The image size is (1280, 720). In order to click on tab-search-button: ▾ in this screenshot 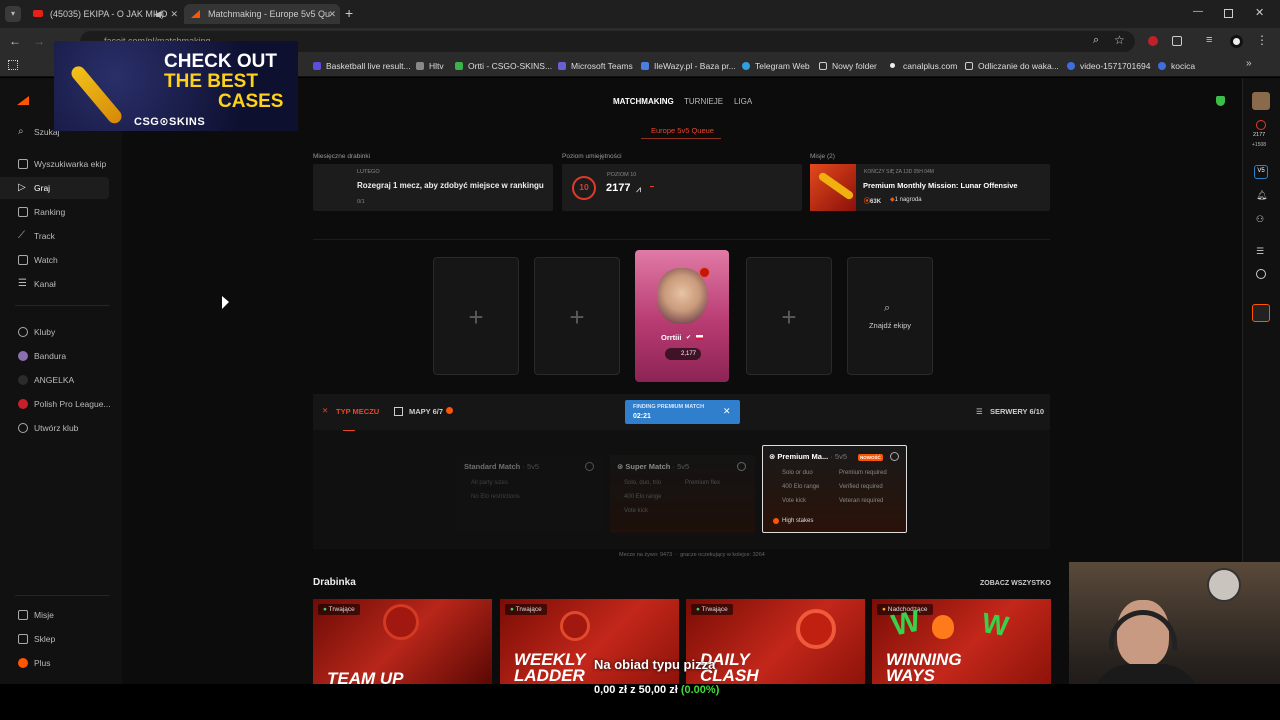, I will do `click(13, 14)`.